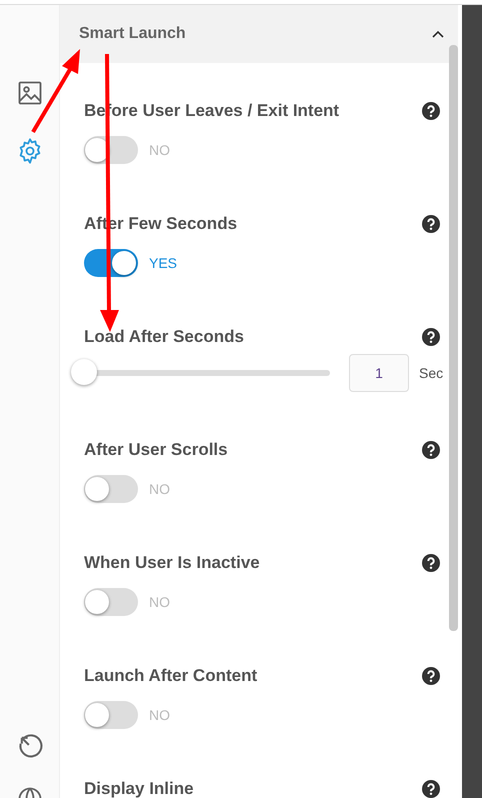  What do you see at coordinates (139, 788) in the screenshot?
I see `setting-label: Display Inline` at bounding box center [139, 788].